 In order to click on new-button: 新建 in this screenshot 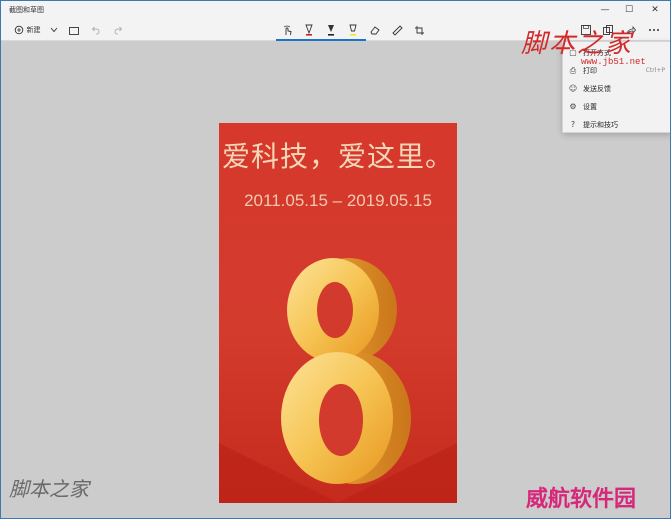, I will do `click(27, 30)`.